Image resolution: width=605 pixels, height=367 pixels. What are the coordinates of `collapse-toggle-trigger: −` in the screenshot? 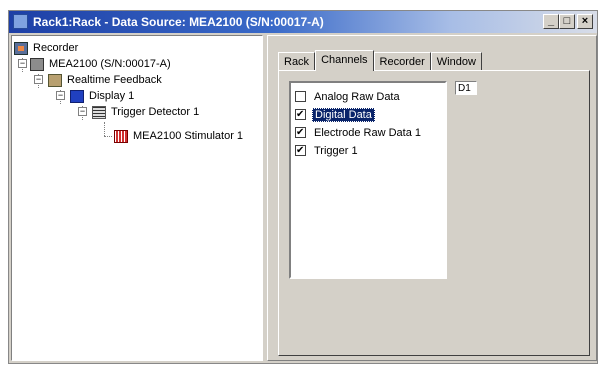 It's located at (82, 111).